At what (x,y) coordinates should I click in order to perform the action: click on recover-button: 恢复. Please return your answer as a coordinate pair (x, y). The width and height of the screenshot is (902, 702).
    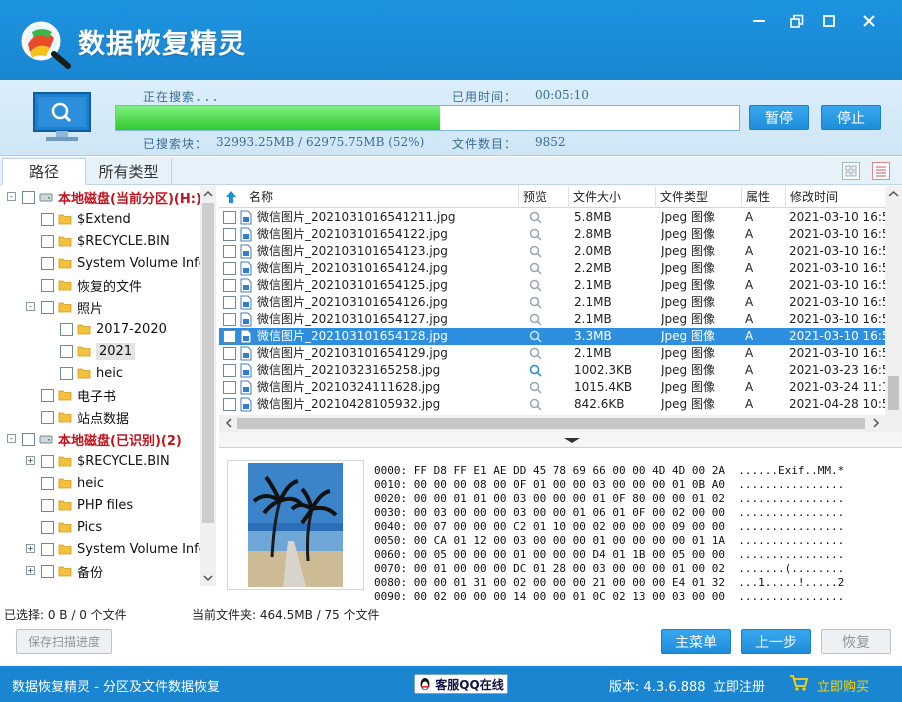
    Looking at the image, I should click on (856, 641).